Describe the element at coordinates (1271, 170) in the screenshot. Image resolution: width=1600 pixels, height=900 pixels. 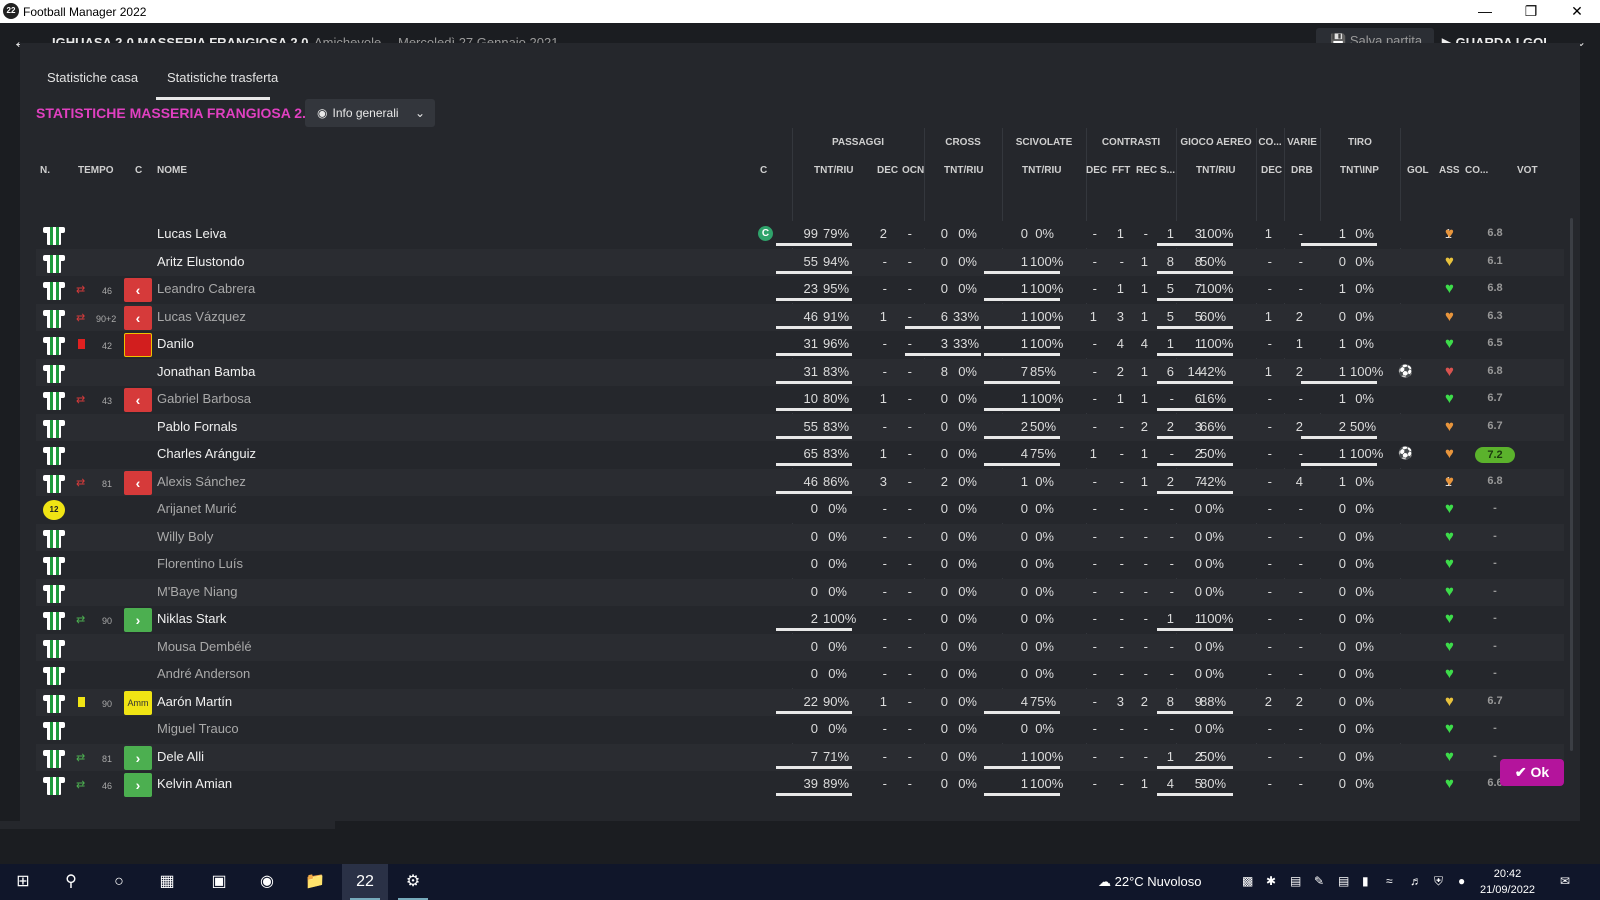
I see `column-header-codec: DEC` at that location.